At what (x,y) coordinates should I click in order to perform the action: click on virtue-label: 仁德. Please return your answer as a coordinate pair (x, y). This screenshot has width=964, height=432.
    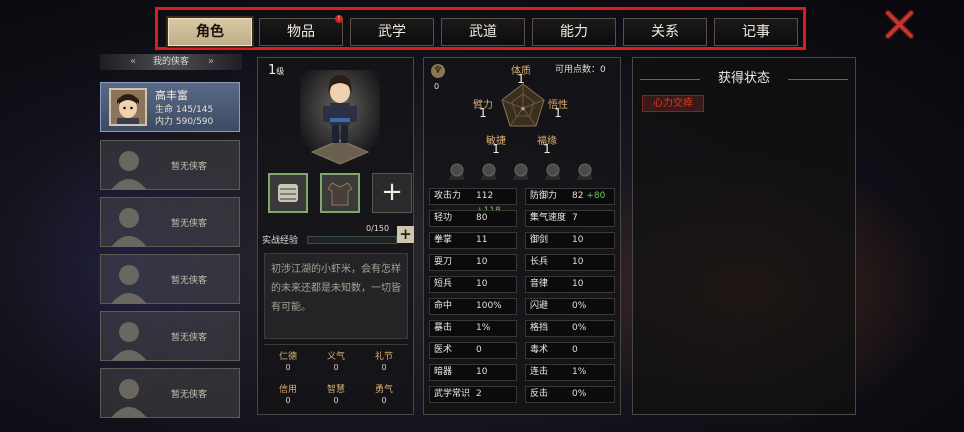
    Looking at the image, I should click on (287, 357).